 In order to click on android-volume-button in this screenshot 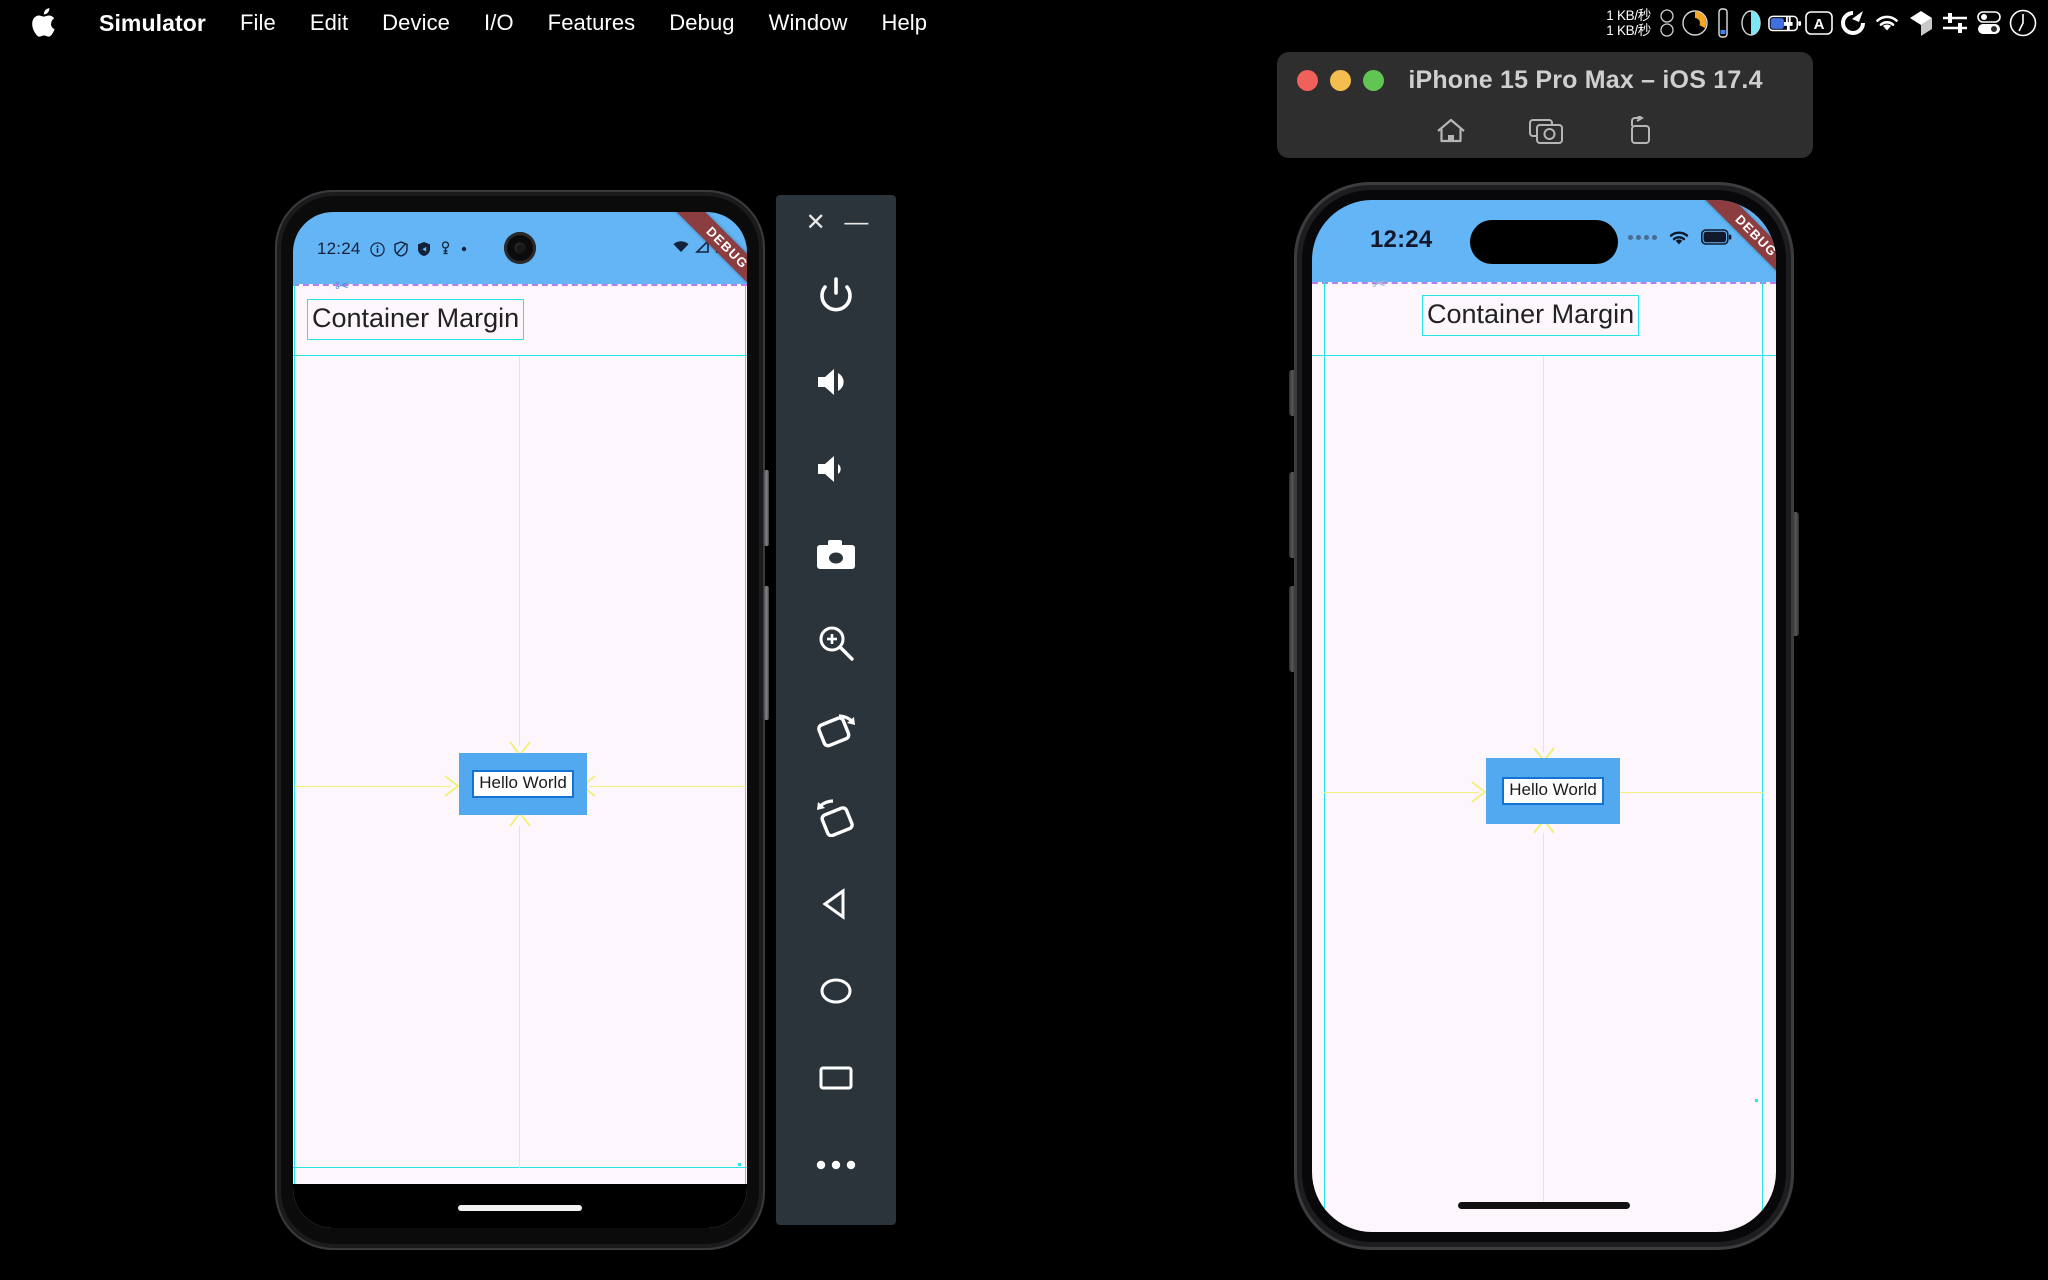, I will do `click(766, 653)`.